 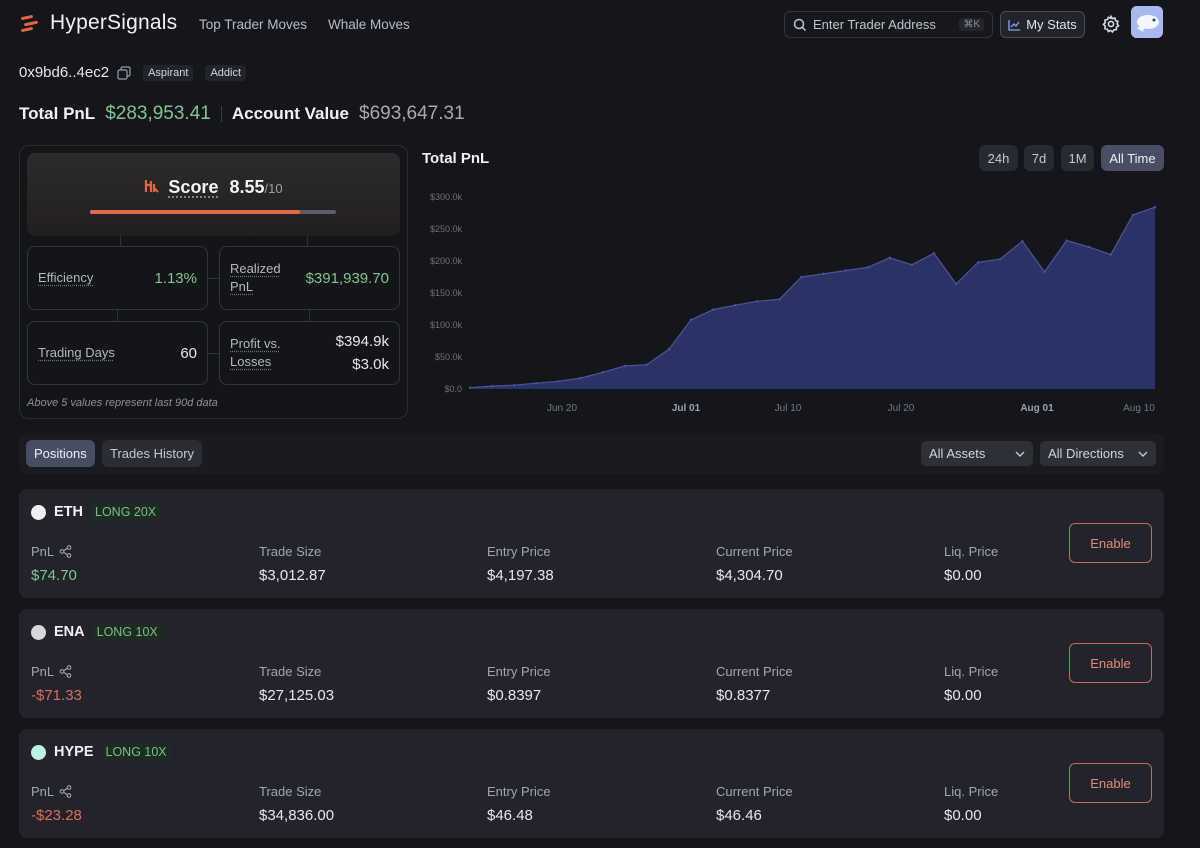 What do you see at coordinates (57, 113) in the screenshot?
I see `total-pnl-label: Total PnL` at bounding box center [57, 113].